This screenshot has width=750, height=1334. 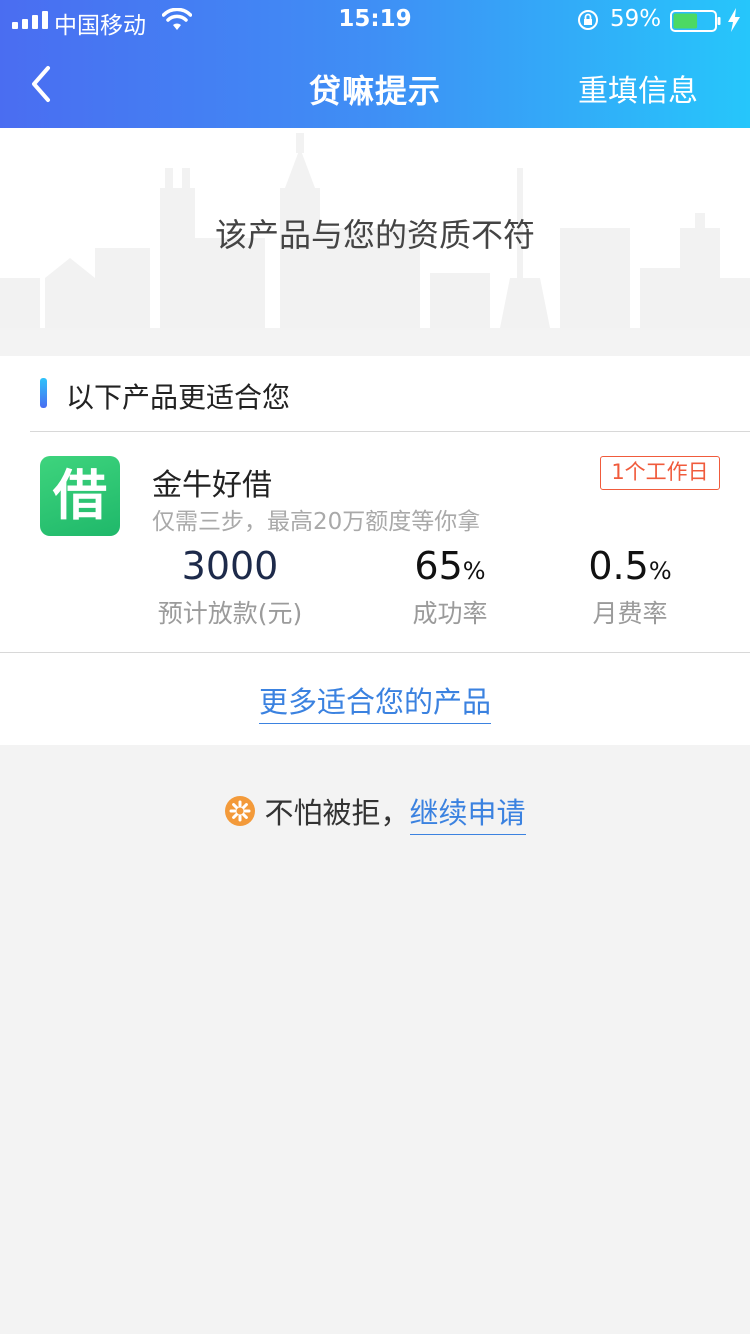 I want to click on flower-icon, so click(x=240, y=811).